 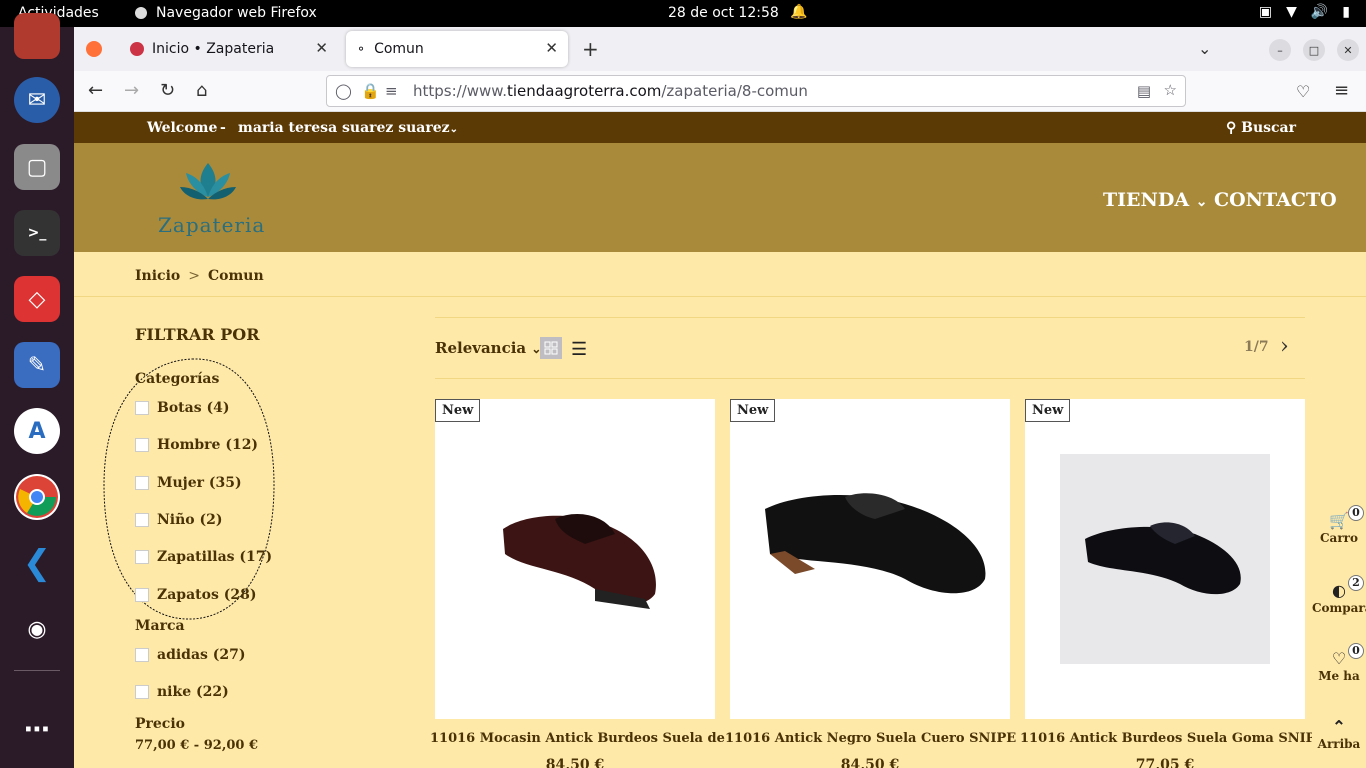 What do you see at coordinates (1339, 525) in the screenshot?
I see `cart-button: 🛒 Carro 0` at bounding box center [1339, 525].